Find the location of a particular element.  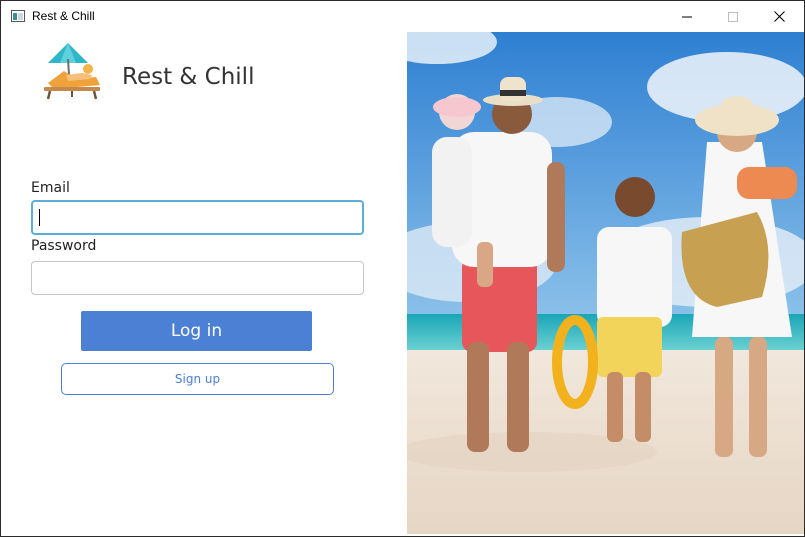

maximize-icon is located at coordinates (733, 16).